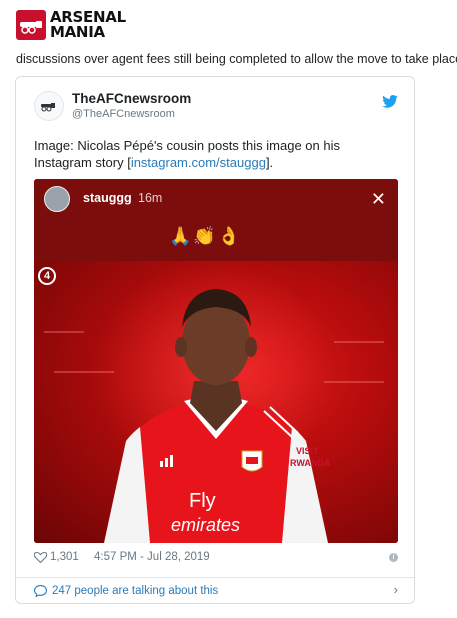  I want to click on story-time: 16m, so click(150, 198).